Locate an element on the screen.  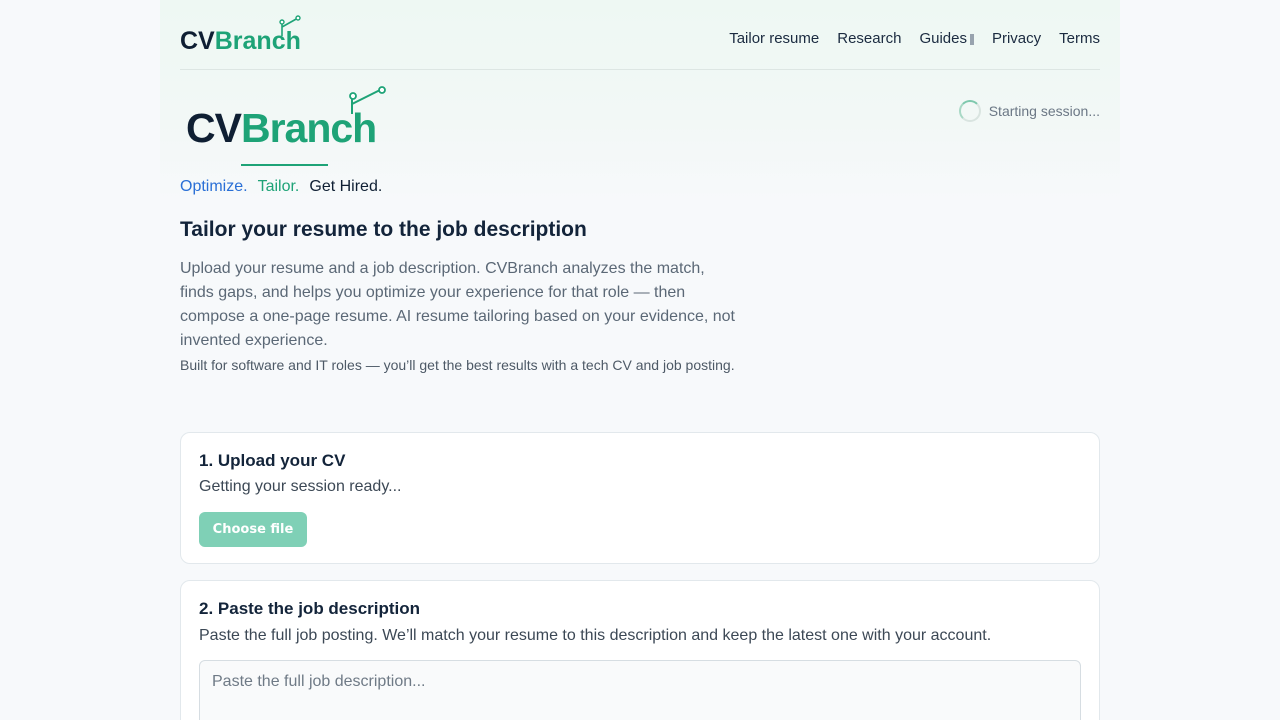
nav-link-tailor-resume: Tailor resume is located at coordinates (774, 38).